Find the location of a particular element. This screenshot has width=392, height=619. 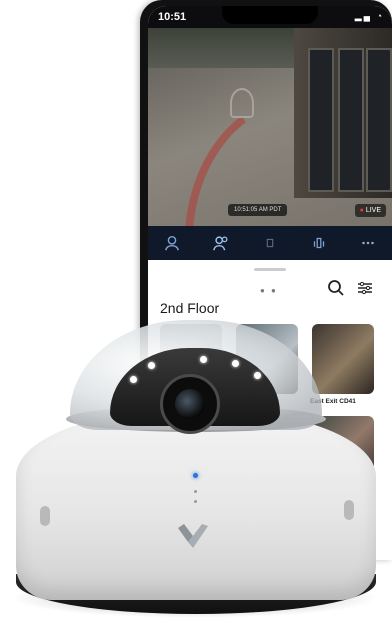

more-button is located at coordinates (368, 243).